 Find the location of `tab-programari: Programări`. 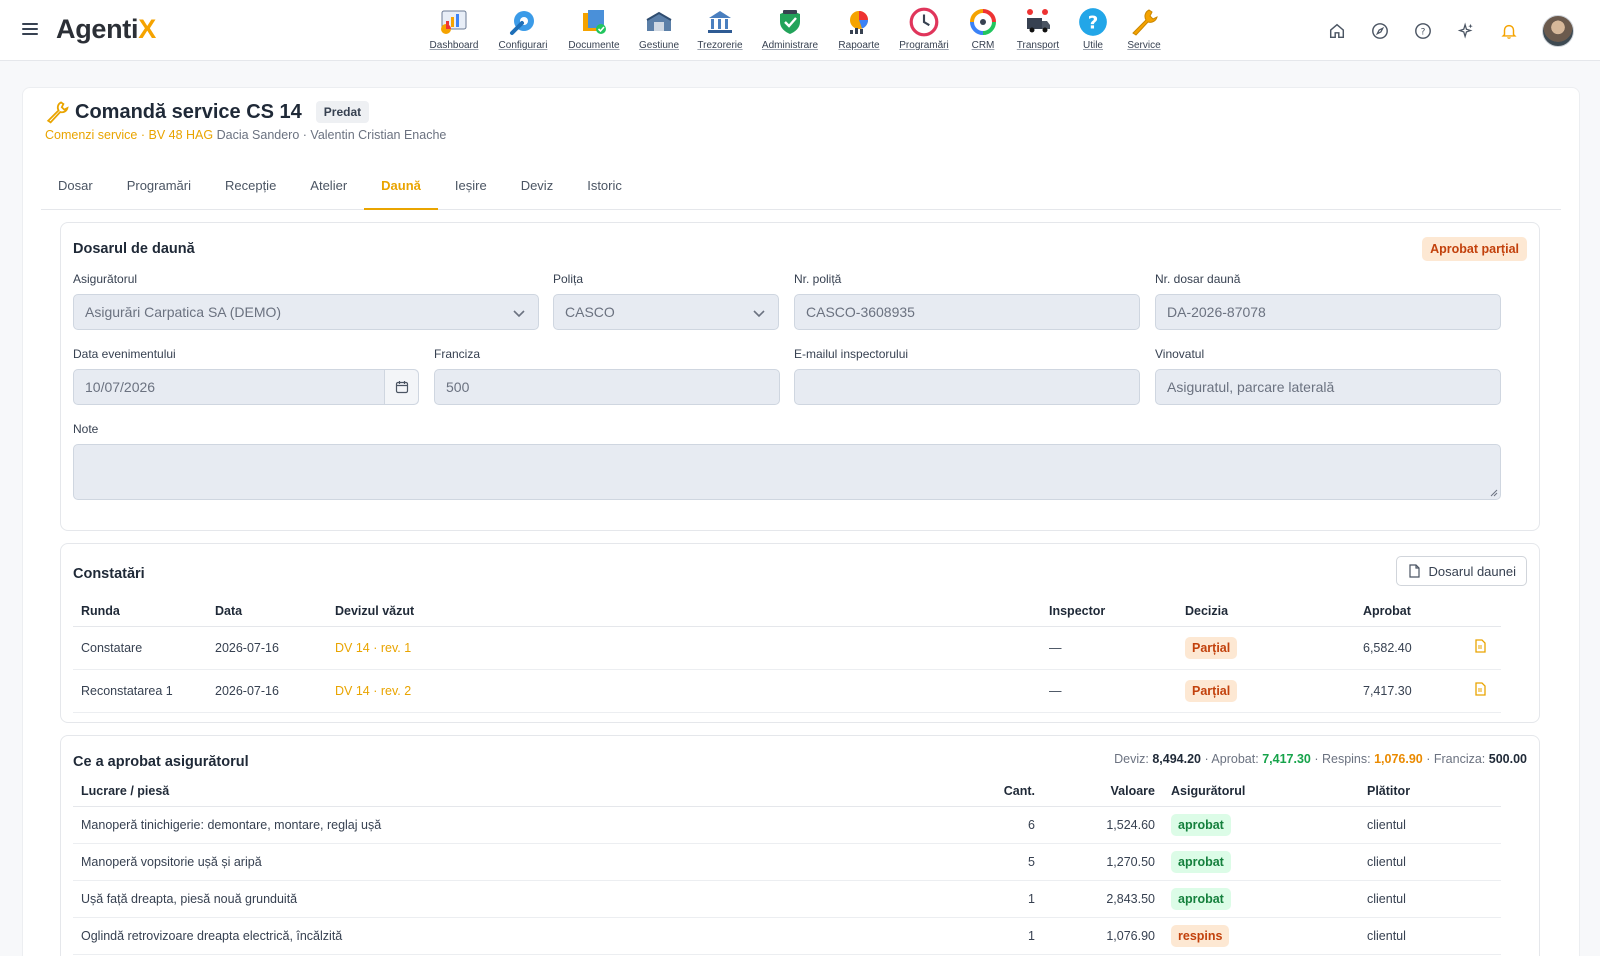

tab-programari: Programări is located at coordinates (159, 187).